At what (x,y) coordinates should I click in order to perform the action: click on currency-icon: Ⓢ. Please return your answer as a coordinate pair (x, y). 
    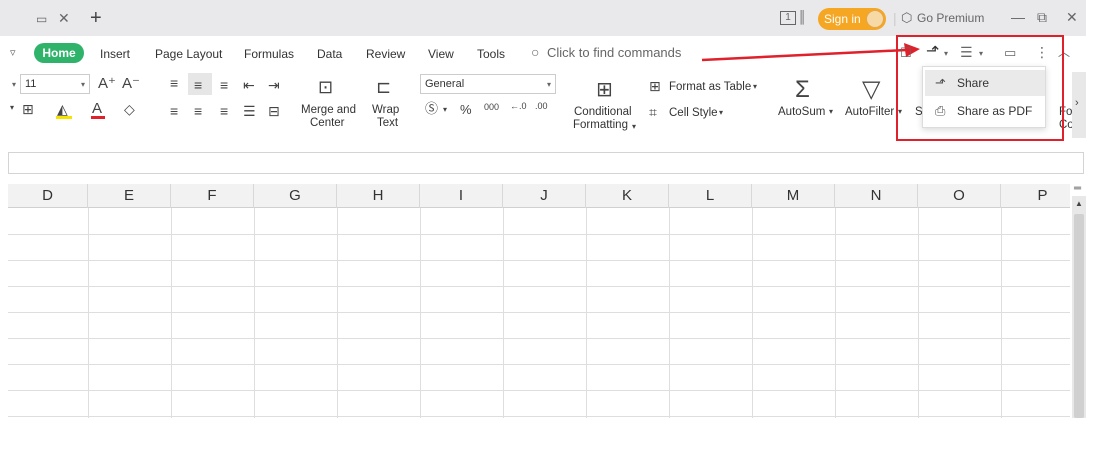
    Looking at the image, I should click on (431, 108).